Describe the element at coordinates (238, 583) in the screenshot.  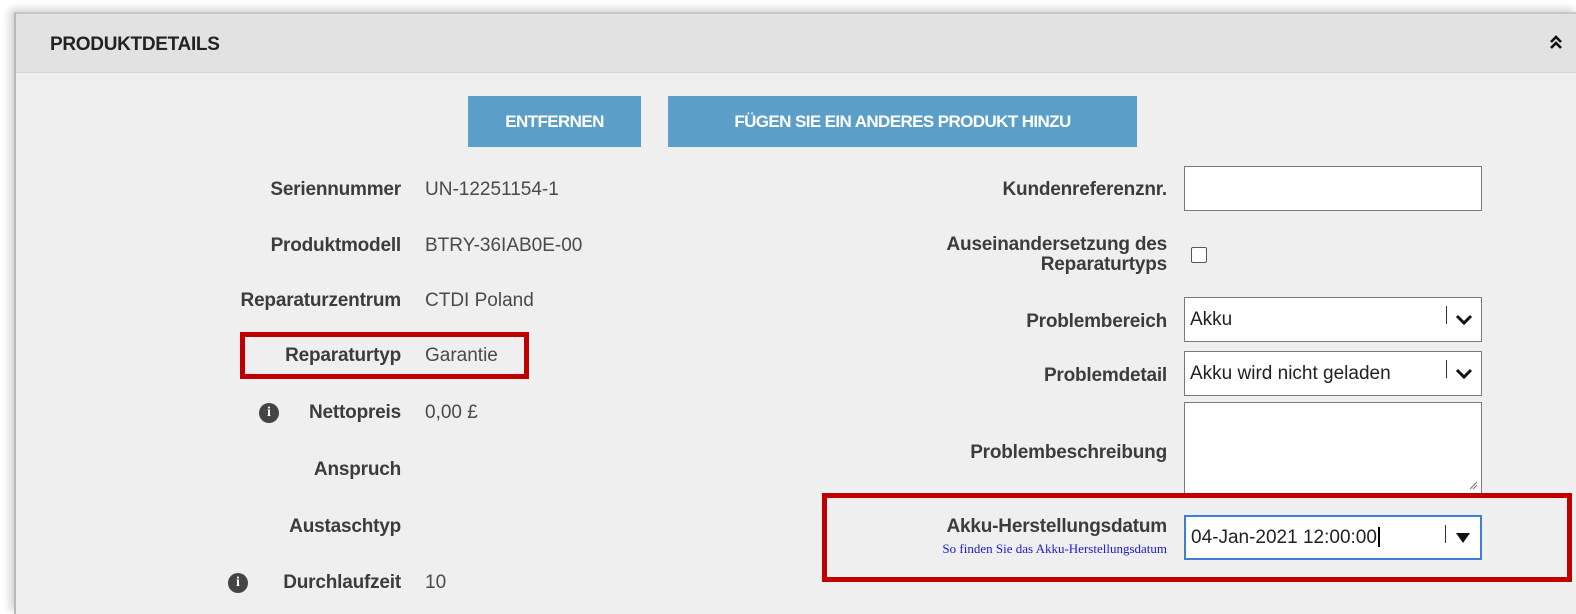
I see `turnaround-info-icon: i` at that location.